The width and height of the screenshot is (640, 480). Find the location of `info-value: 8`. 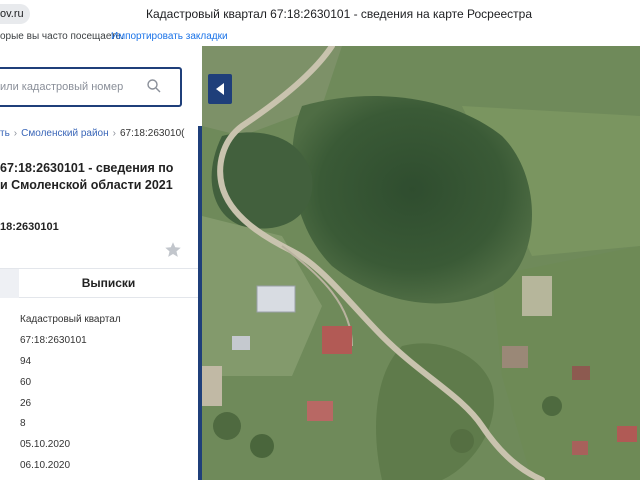

info-value: 8 is located at coordinates (23, 424).